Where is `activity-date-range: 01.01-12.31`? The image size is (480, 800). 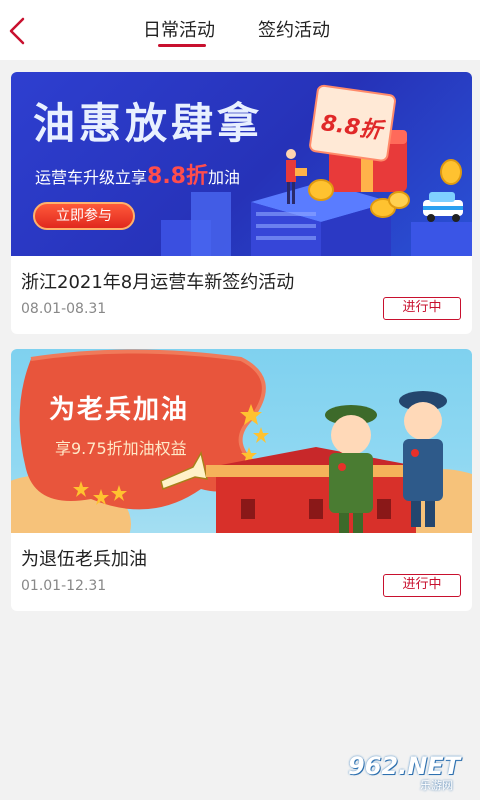
activity-date-range: 01.01-12.31 is located at coordinates (64, 586).